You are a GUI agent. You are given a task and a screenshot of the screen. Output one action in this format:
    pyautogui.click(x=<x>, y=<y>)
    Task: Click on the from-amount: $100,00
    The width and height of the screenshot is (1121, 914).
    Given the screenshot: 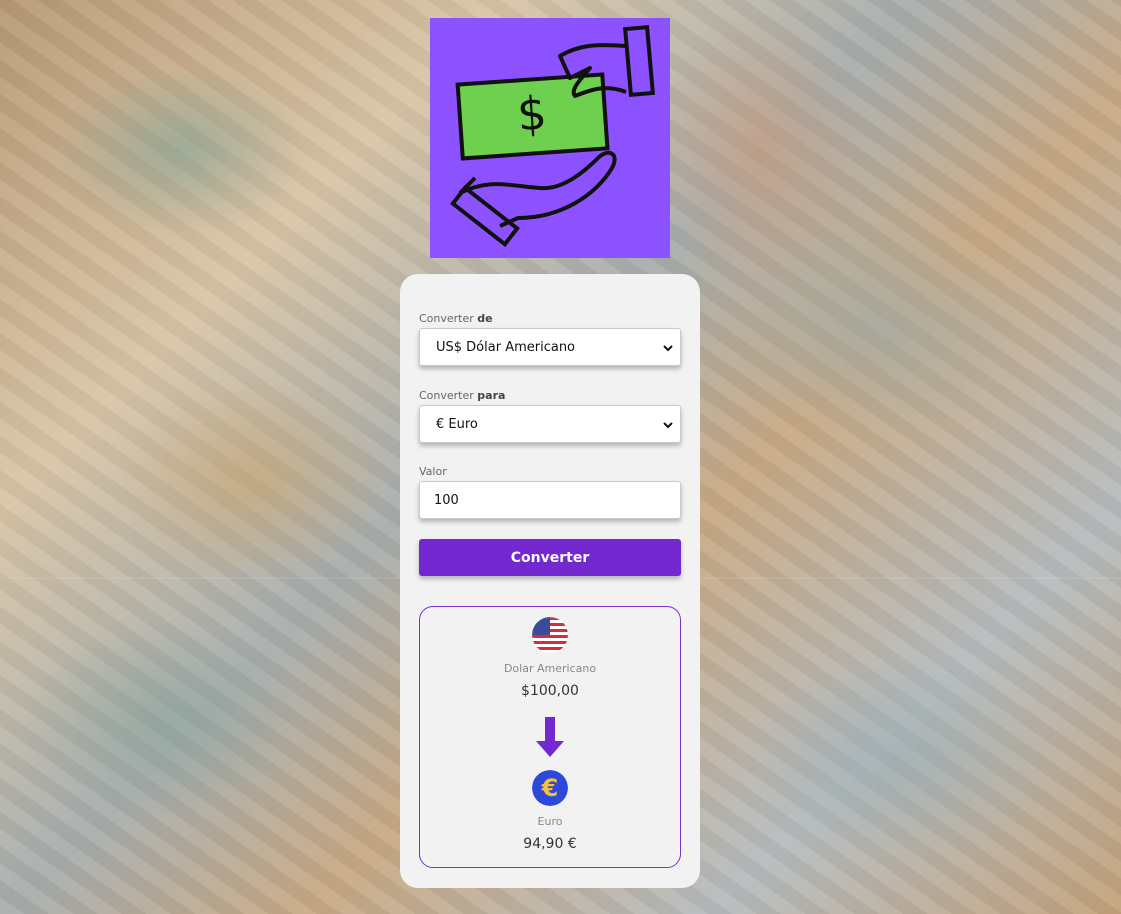 What is the action you would take?
    pyautogui.click(x=550, y=691)
    